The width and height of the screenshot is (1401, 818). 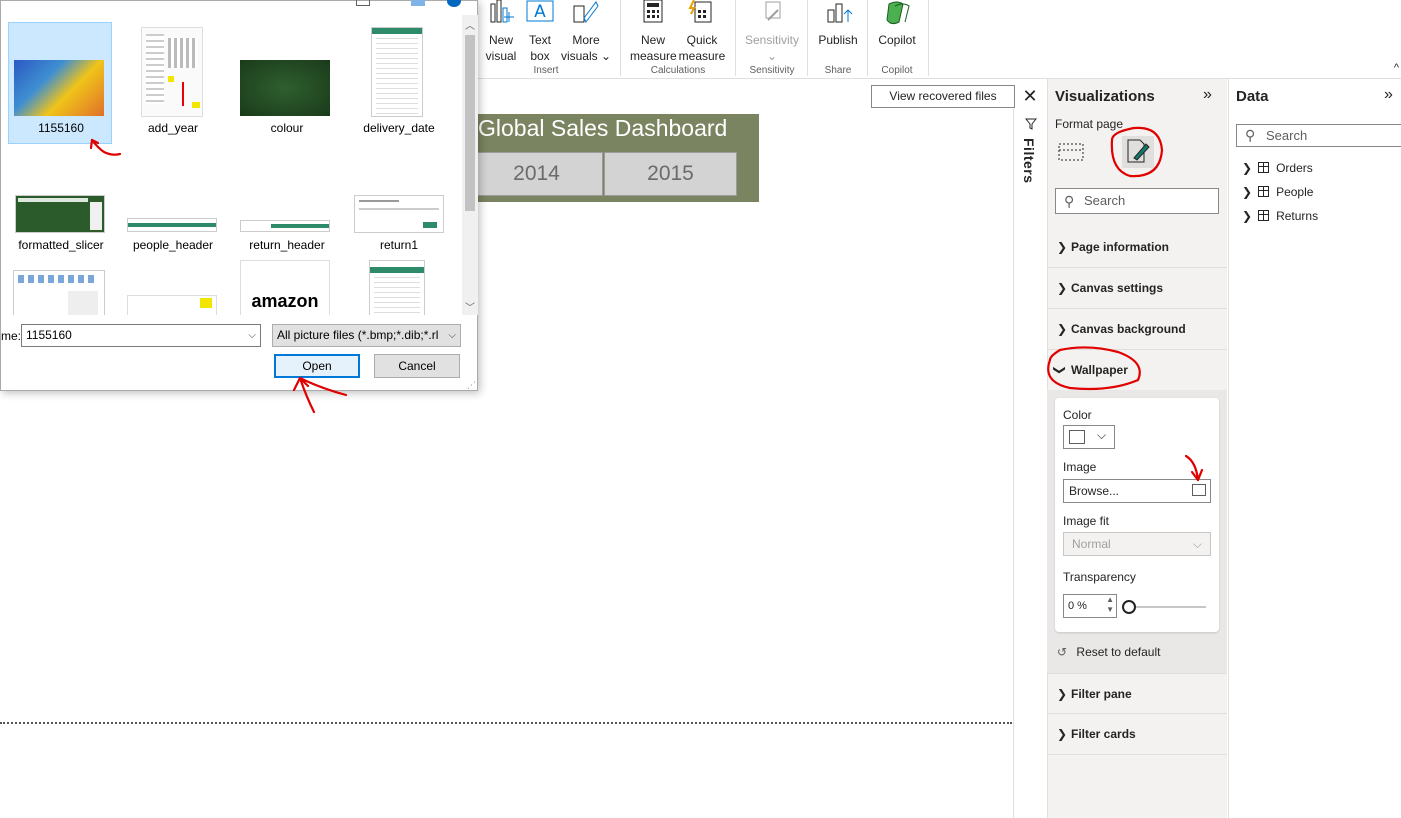 What do you see at coordinates (586, 56) in the screenshot?
I see `more-visuals-label-2: visuals ⌄` at bounding box center [586, 56].